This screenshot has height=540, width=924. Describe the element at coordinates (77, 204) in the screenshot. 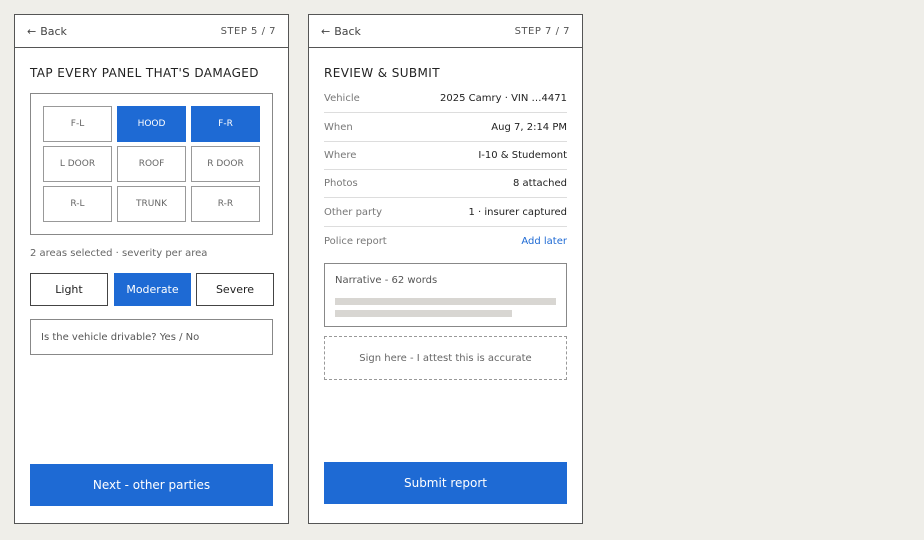

I see `panel-rear-left: R-L` at that location.